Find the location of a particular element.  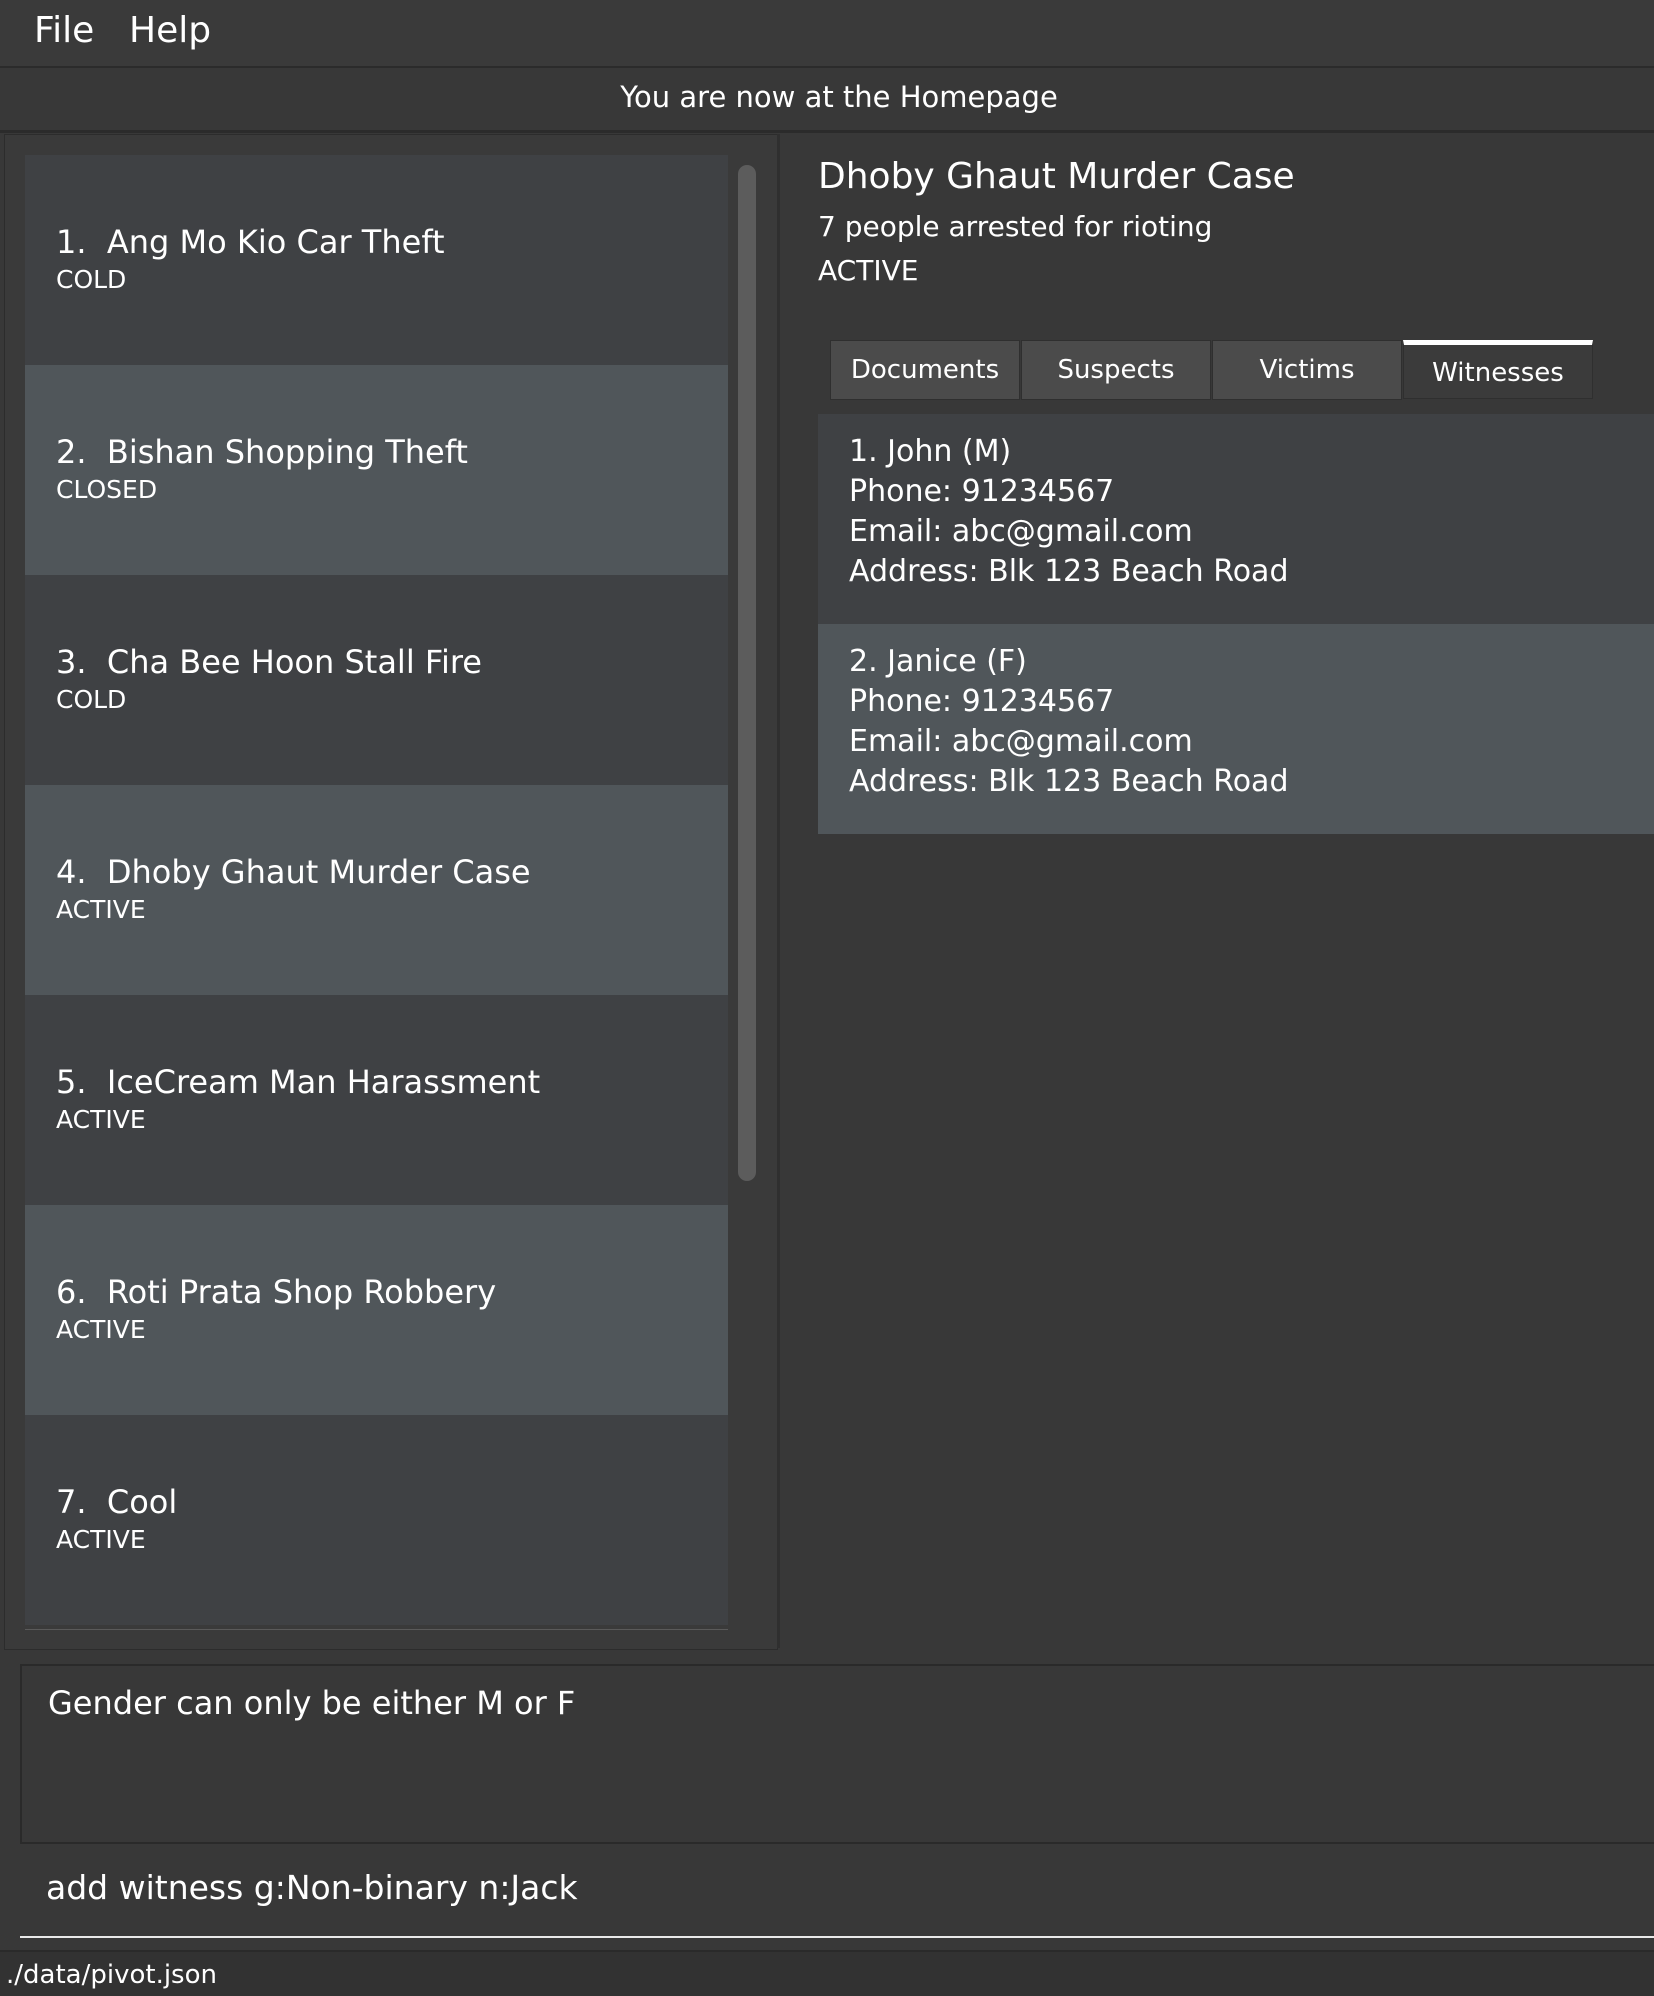

case-list-item: 2. Bishan Shopping Theft CLOSED is located at coordinates (376, 470).